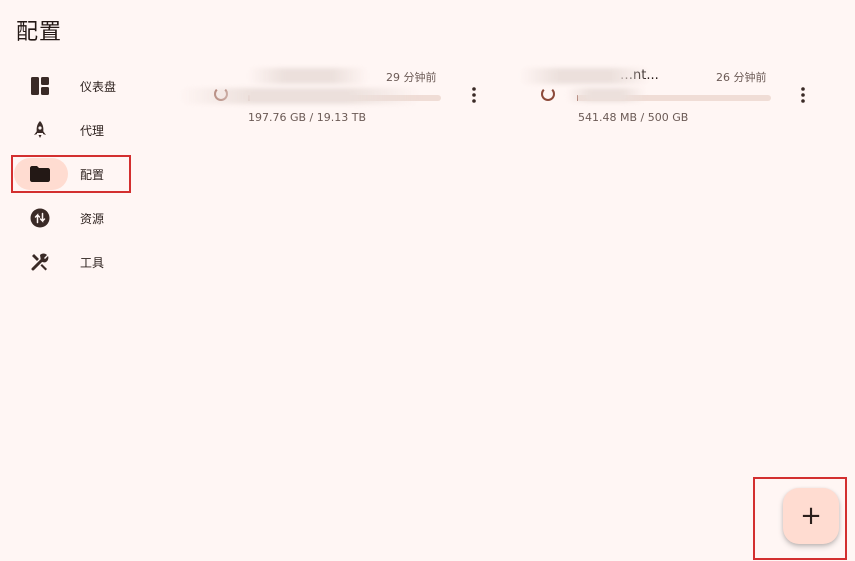 The width and height of the screenshot is (855, 561). Describe the element at coordinates (71, 86) in the screenshot. I see `sidebar-item-dashboard: 仪表盘` at that location.